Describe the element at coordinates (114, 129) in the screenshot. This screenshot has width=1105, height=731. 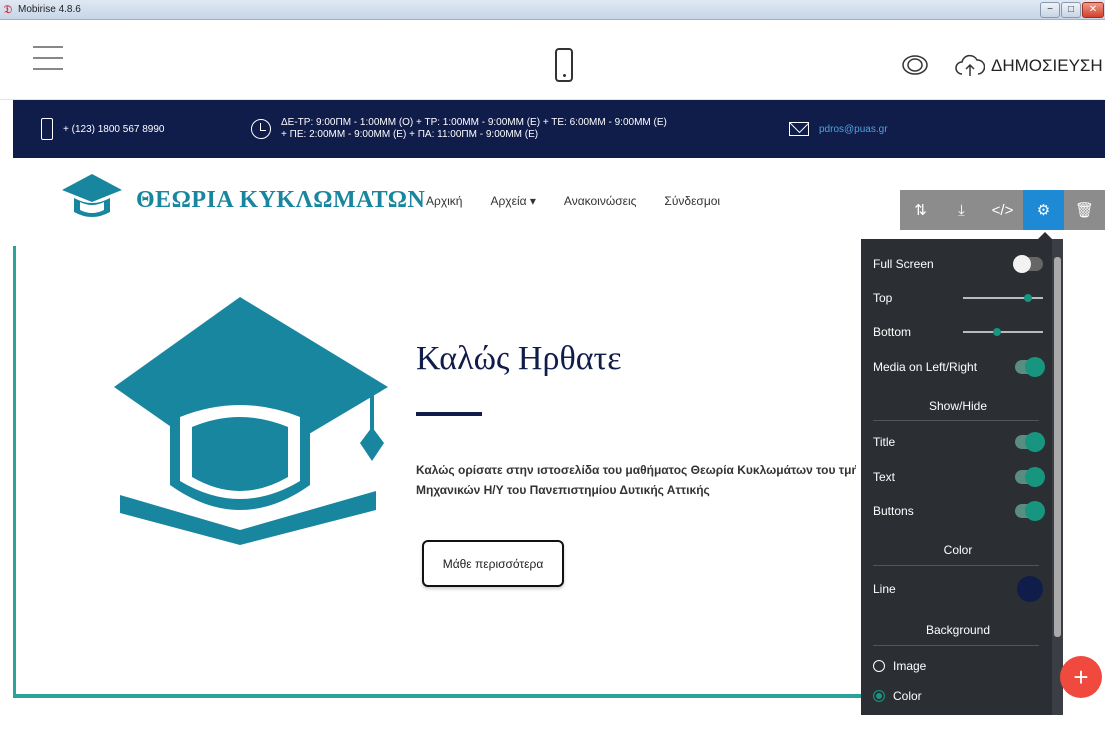
I see `phone-number: + (123) 1800 567 8990` at that location.